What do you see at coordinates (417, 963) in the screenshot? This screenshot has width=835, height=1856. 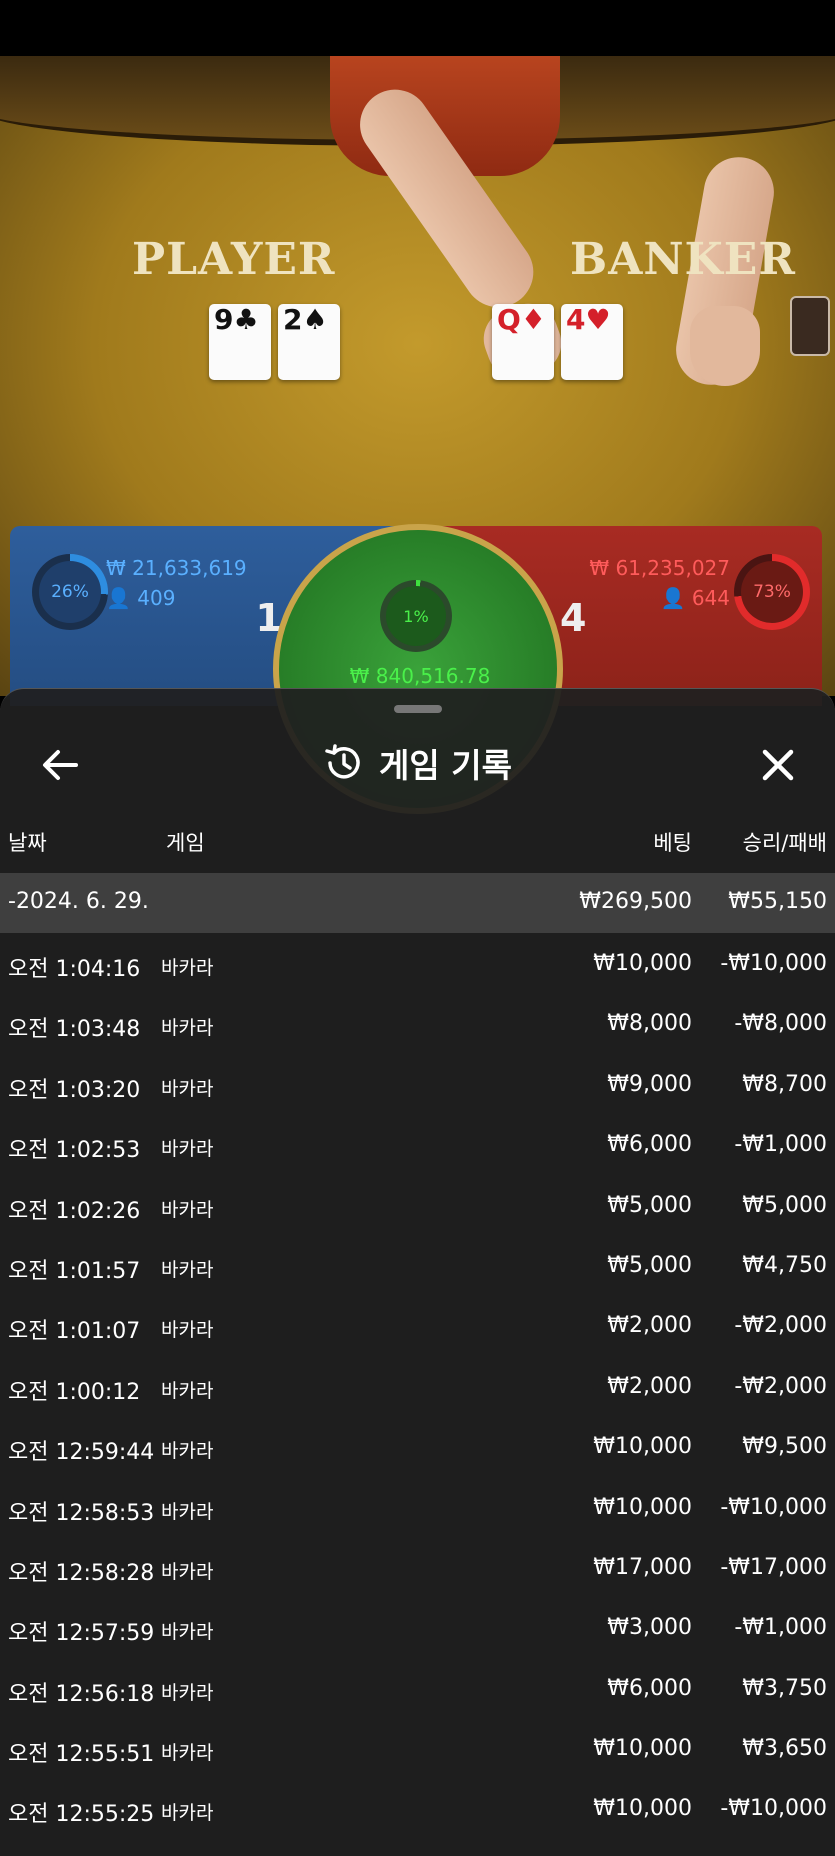 I see `history-row: 오전 1:04:16 바카라 ₩10,000 -₩10,000` at bounding box center [417, 963].